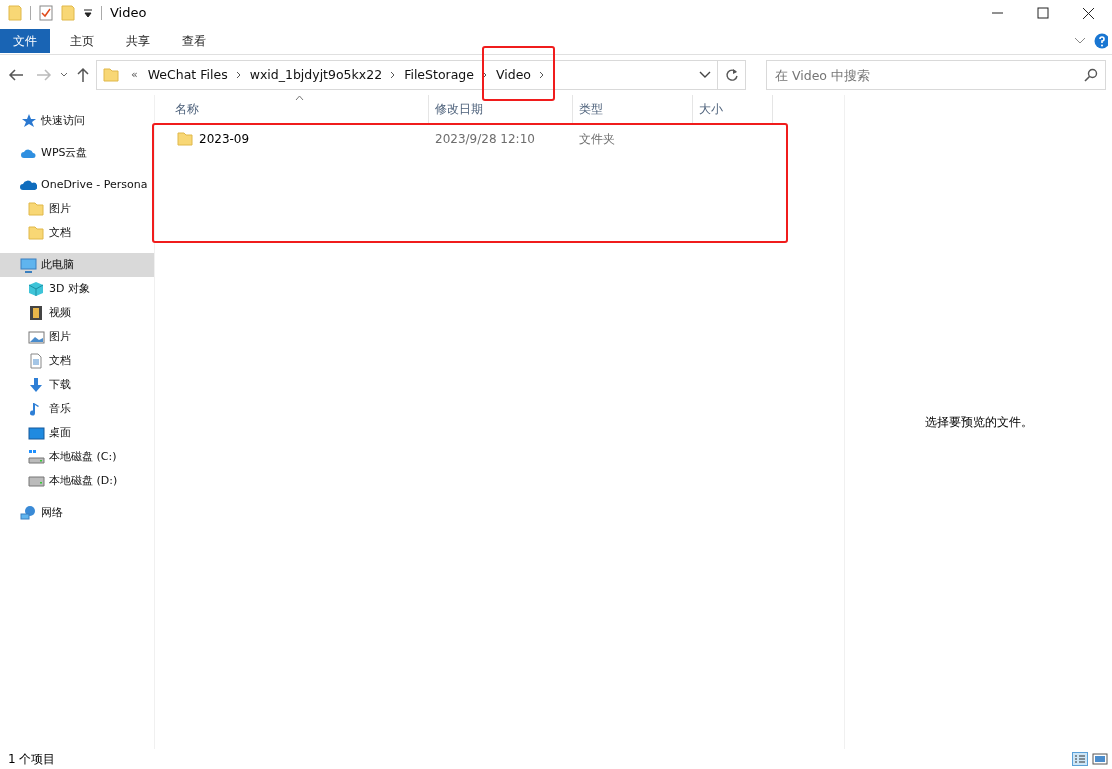 The height and width of the screenshot is (769, 1112). Describe the element at coordinates (28, 265) in the screenshot. I see `monitor-icon` at that location.